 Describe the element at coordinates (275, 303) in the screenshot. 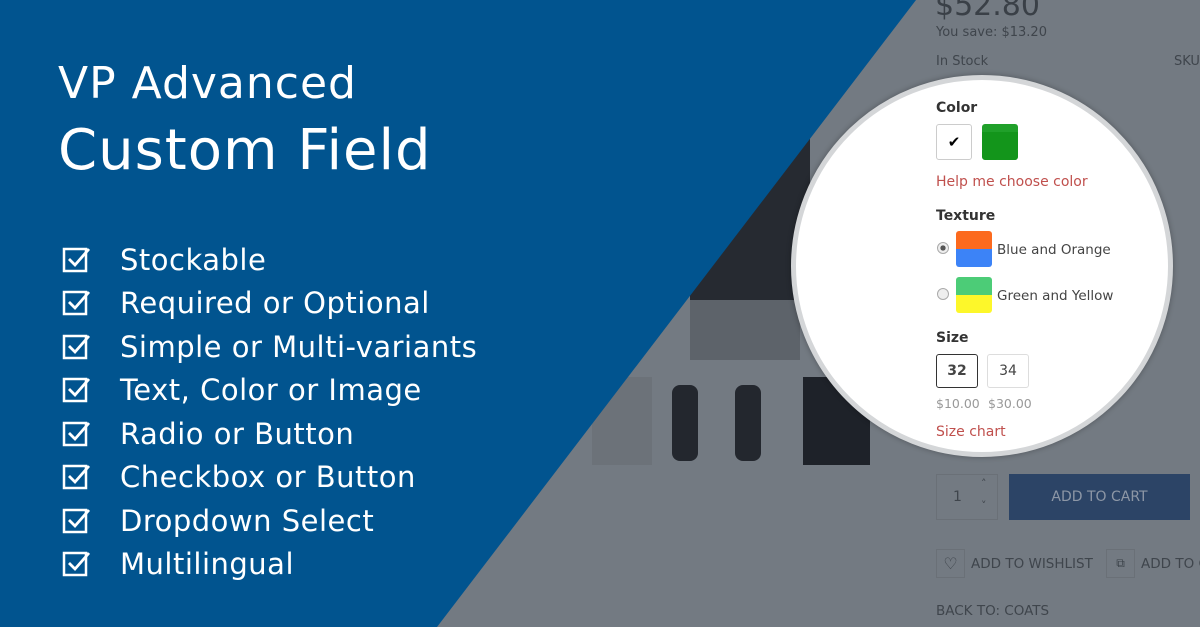

I see `feature-label: Required or Optional` at that location.